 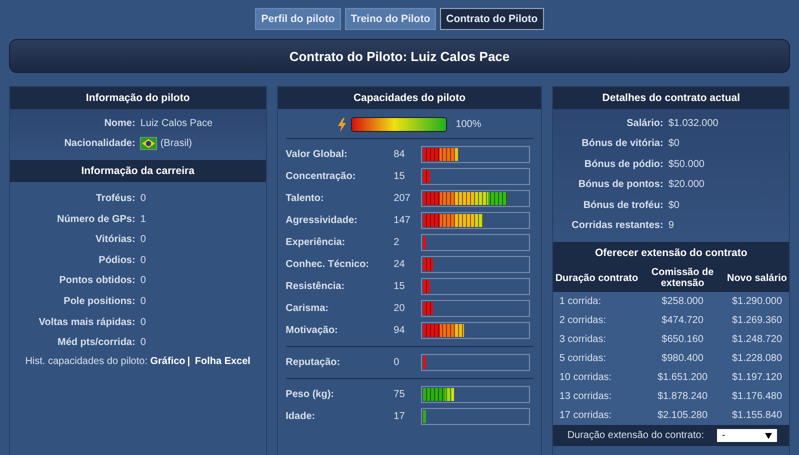 I want to click on table-cell: $474.720, so click(x=682, y=320).